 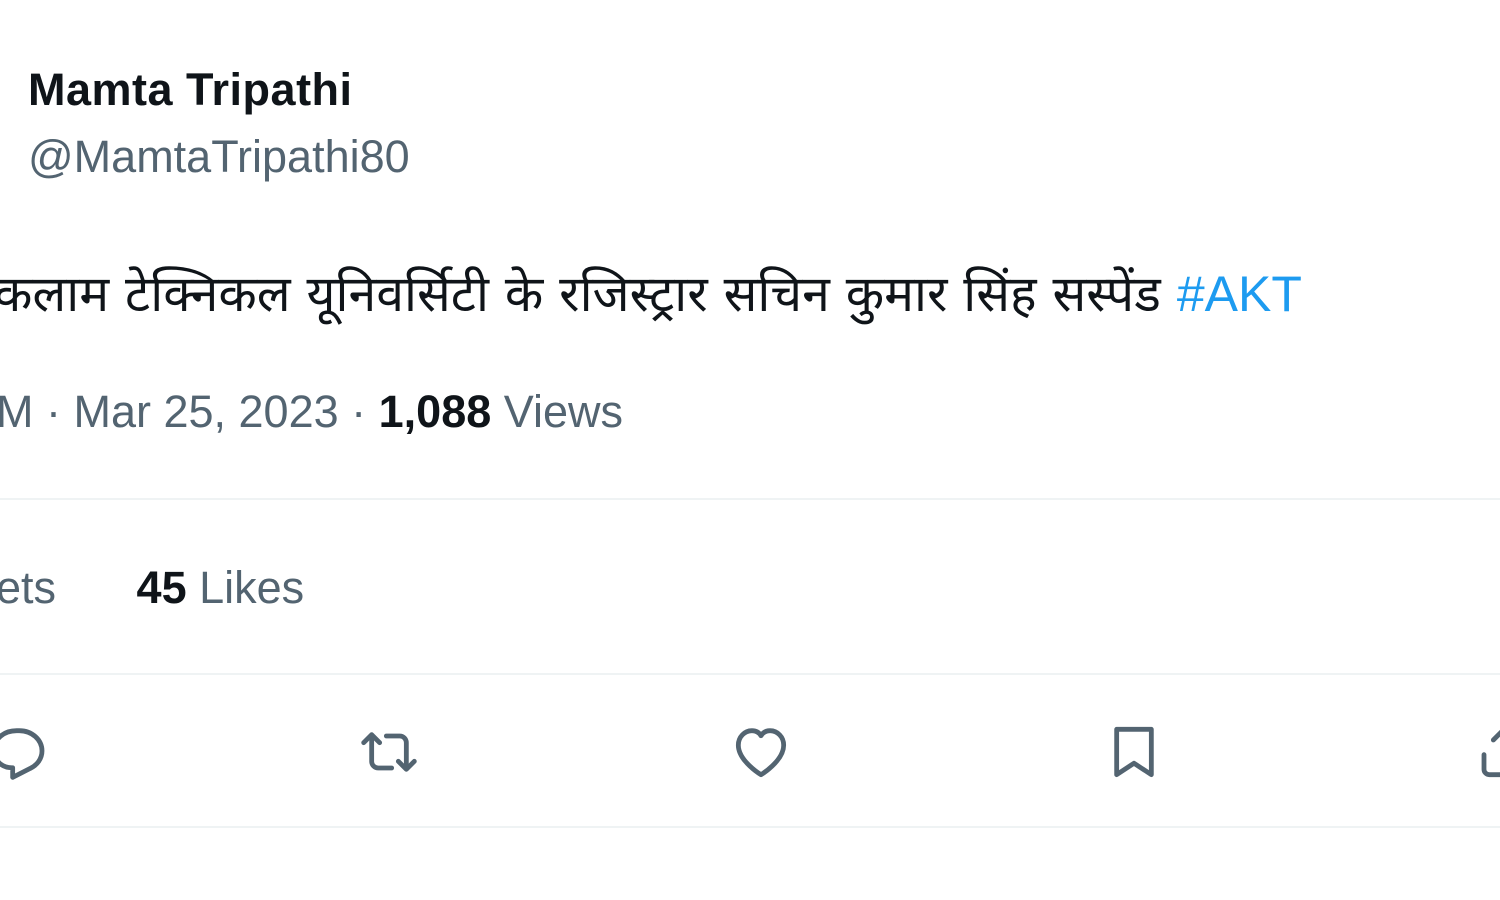 What do you see at coordinates (190, 90) in the screenshot?
I see `author-name: Mamta Tripathi` at bounding box center [190, 90].